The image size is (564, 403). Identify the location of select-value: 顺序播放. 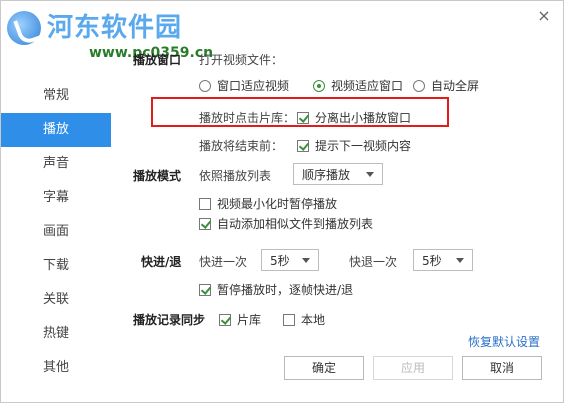
(326, 174).